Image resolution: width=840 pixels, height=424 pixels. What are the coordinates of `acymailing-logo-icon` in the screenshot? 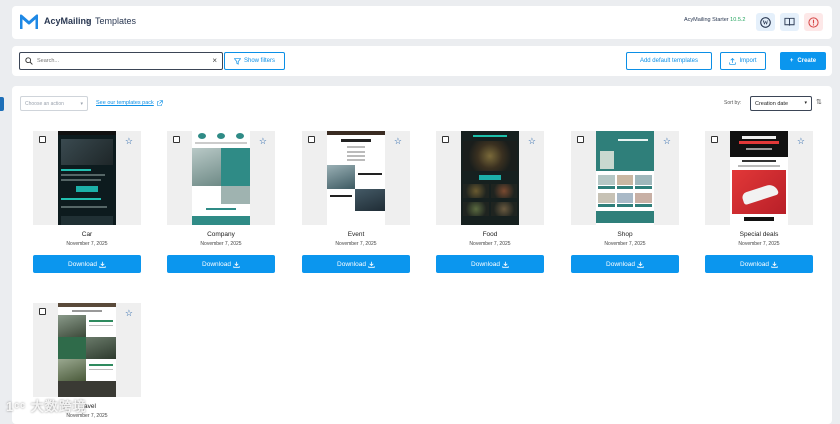 It's located at (29, 21).